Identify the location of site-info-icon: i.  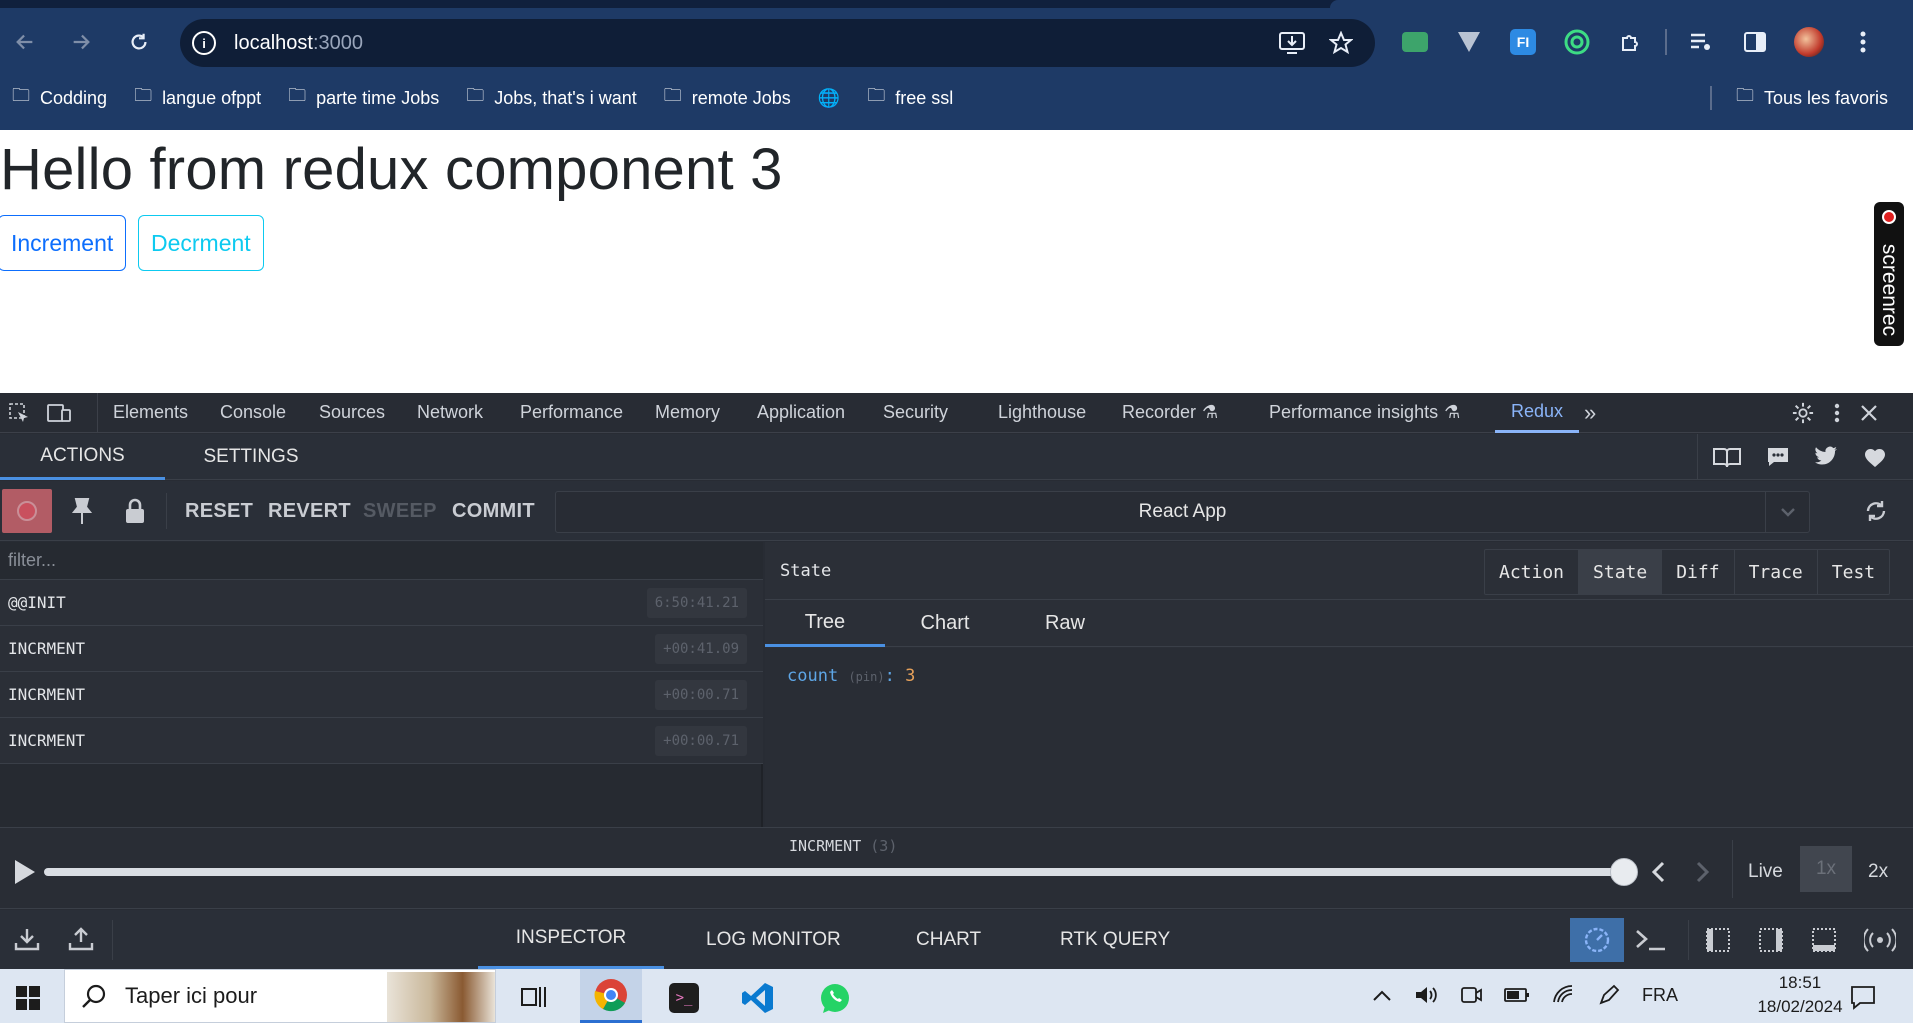
(204, 43).